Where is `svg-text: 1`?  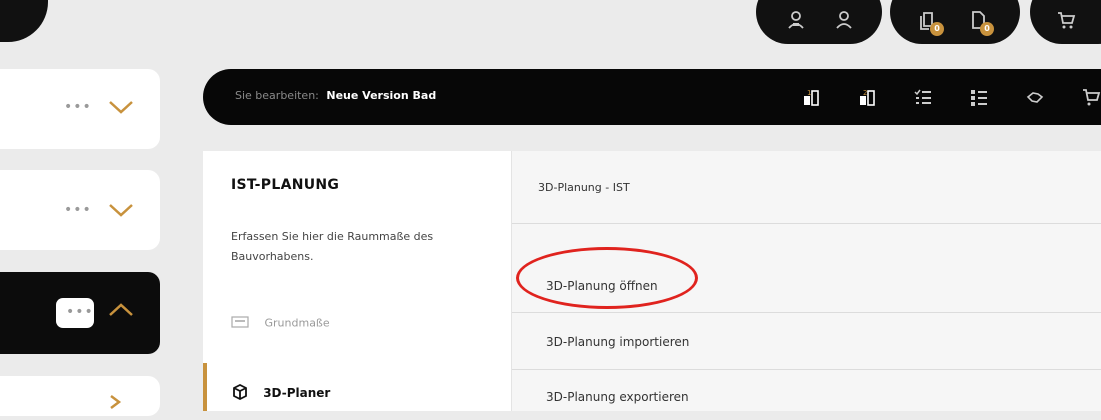 svg-text: 1 is located at coordinates (809, 93).